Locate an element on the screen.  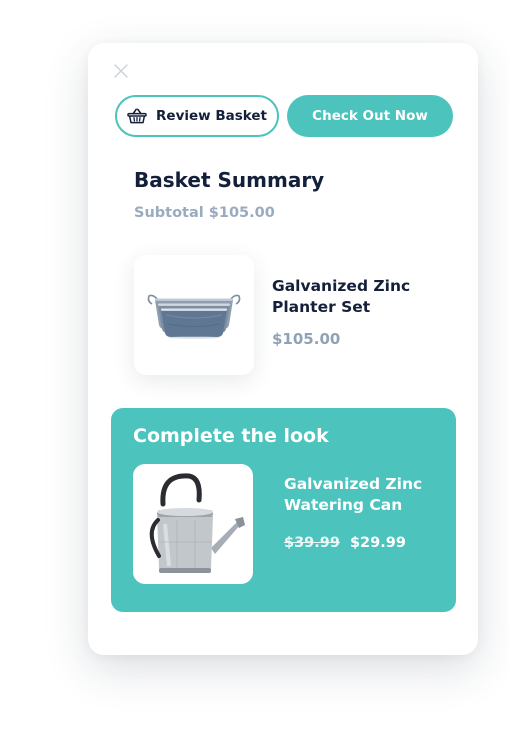
checkout-label: Check Out Now is located at coordinates (370, 116).